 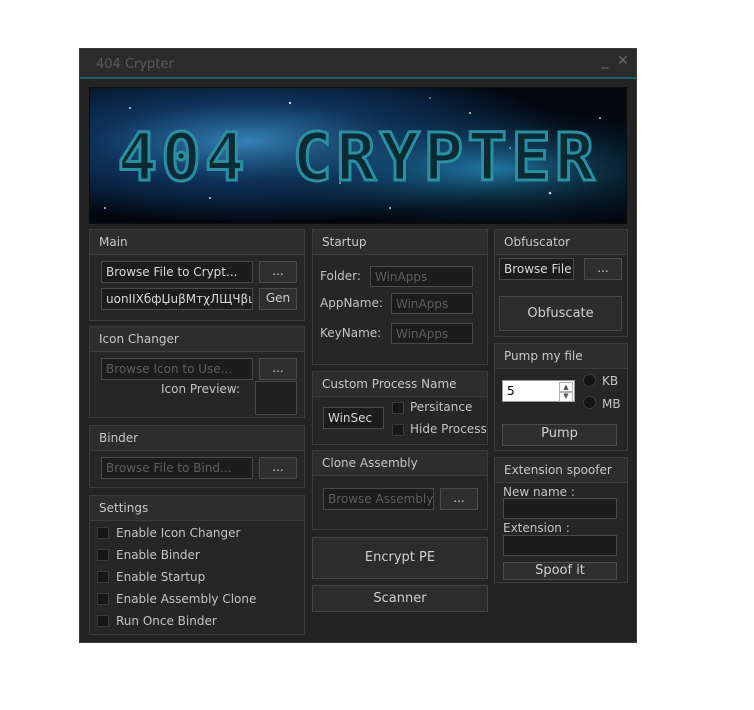 I want to click on icon-preview-box, so click(x=276, y=398).